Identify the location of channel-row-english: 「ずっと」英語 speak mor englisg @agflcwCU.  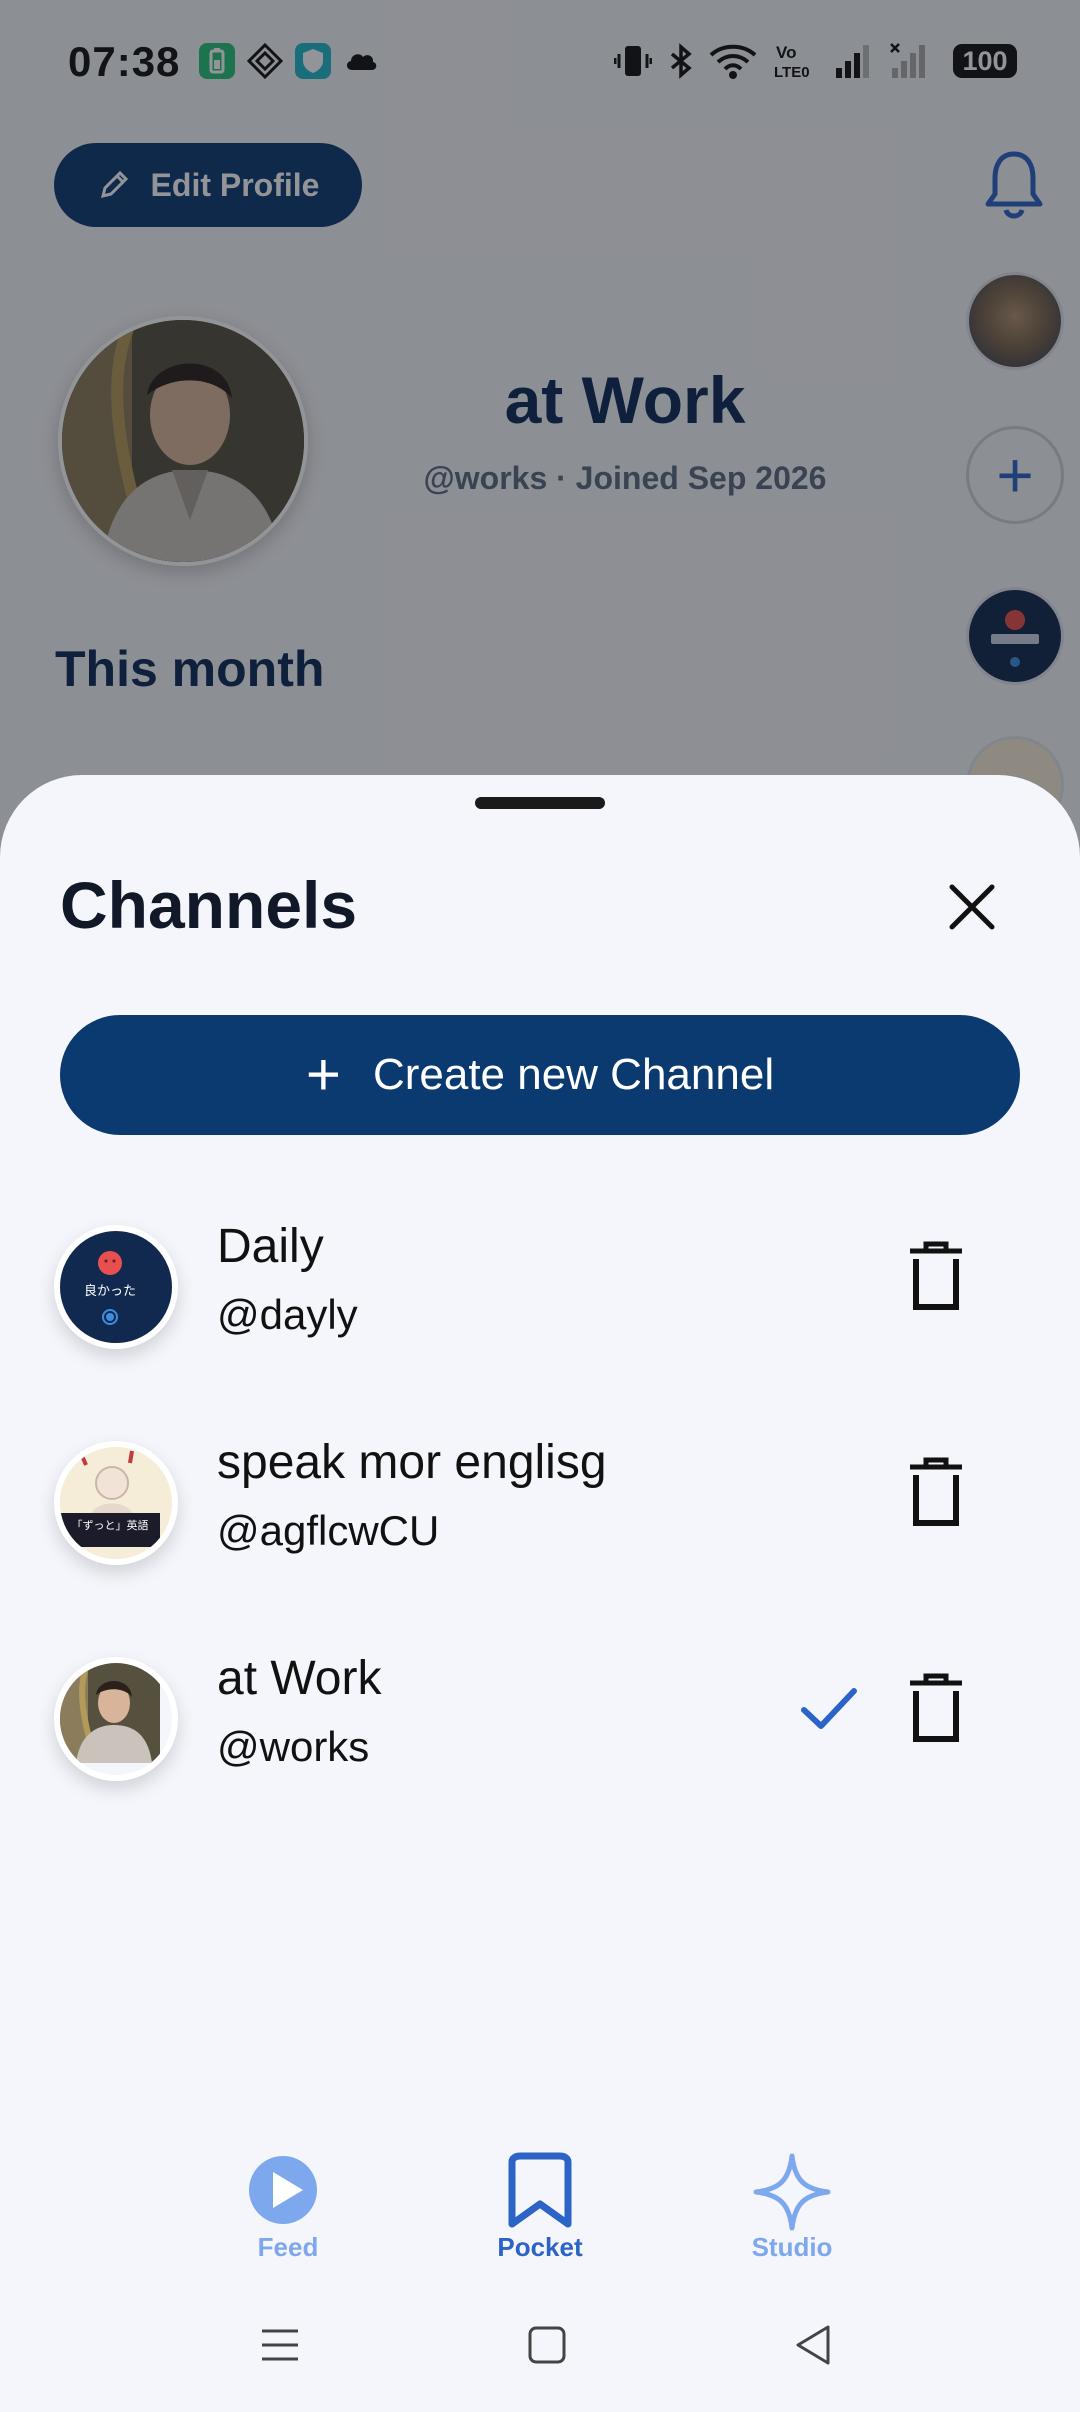
(540, 1511).